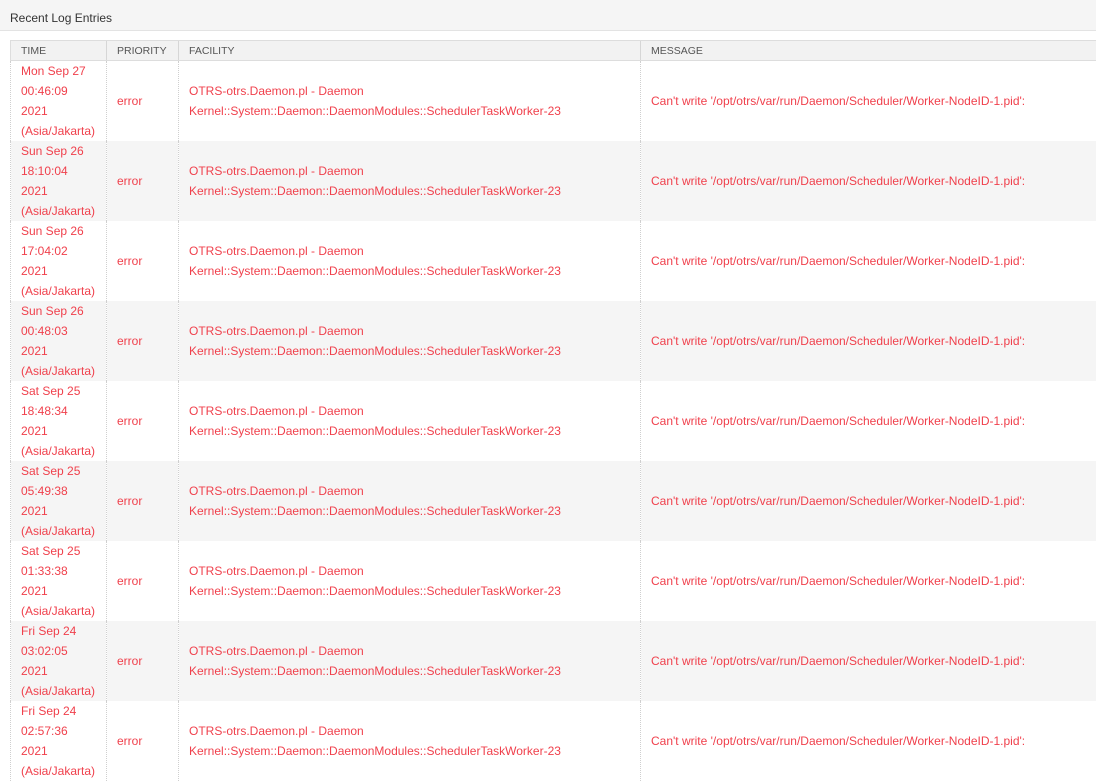 This screenshot has width=1096, height=782. What do you see at coordinates (44, 251) in the screenshot?
I see `time-clock: 17:04:02` at bounding box center [44, 251].